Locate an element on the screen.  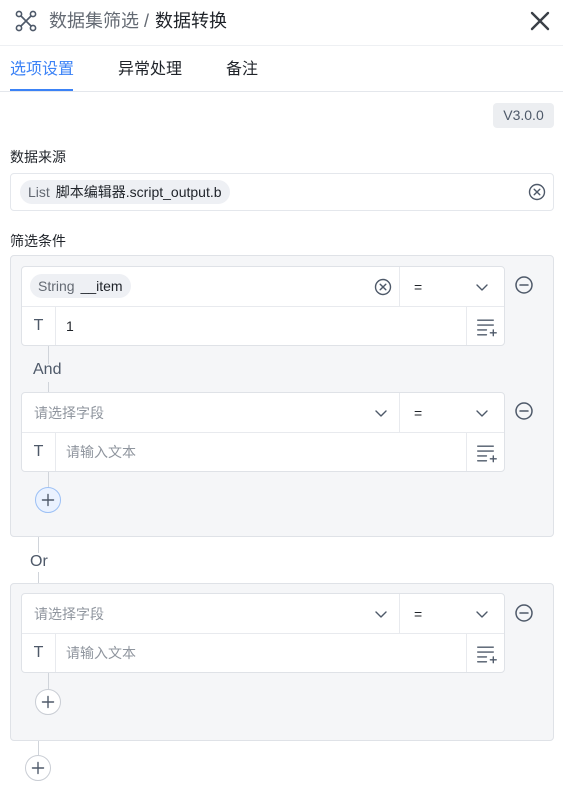
active-tab-indicator is located at coordinates (41, 90).